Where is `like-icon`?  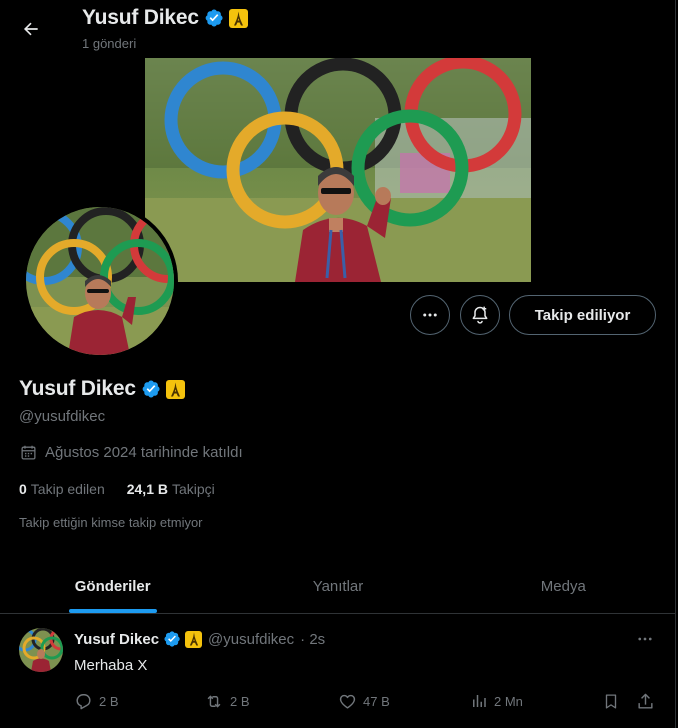
like-icon is located at coordinates (347, 701).